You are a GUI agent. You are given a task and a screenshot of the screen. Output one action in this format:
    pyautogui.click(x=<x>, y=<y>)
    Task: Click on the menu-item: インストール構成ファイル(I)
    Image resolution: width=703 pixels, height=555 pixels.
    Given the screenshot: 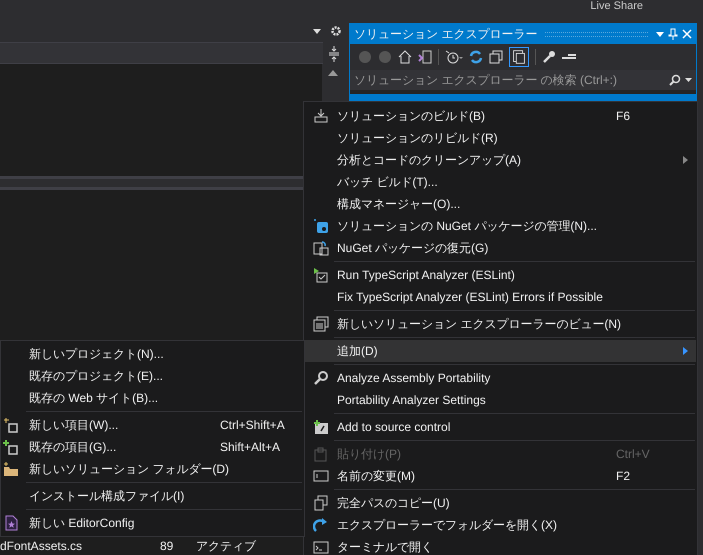 What is the action you would take?
    pyautogui.click(x=152, y=496)
    